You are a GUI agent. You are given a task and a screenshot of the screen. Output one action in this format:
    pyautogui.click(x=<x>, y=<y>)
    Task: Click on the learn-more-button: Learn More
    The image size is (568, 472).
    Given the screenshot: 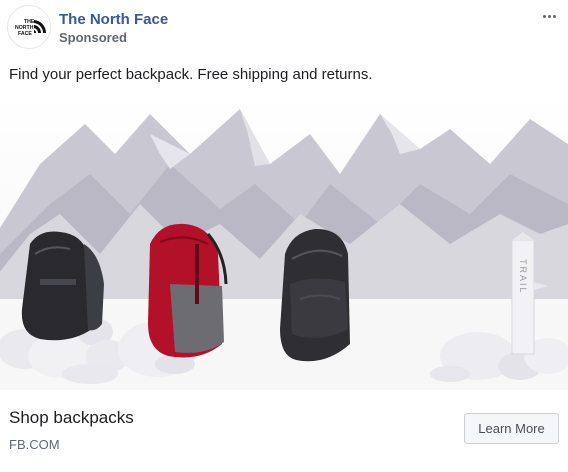 What is the action you would take?
    pyautogui.click(x=511, y=428)
    